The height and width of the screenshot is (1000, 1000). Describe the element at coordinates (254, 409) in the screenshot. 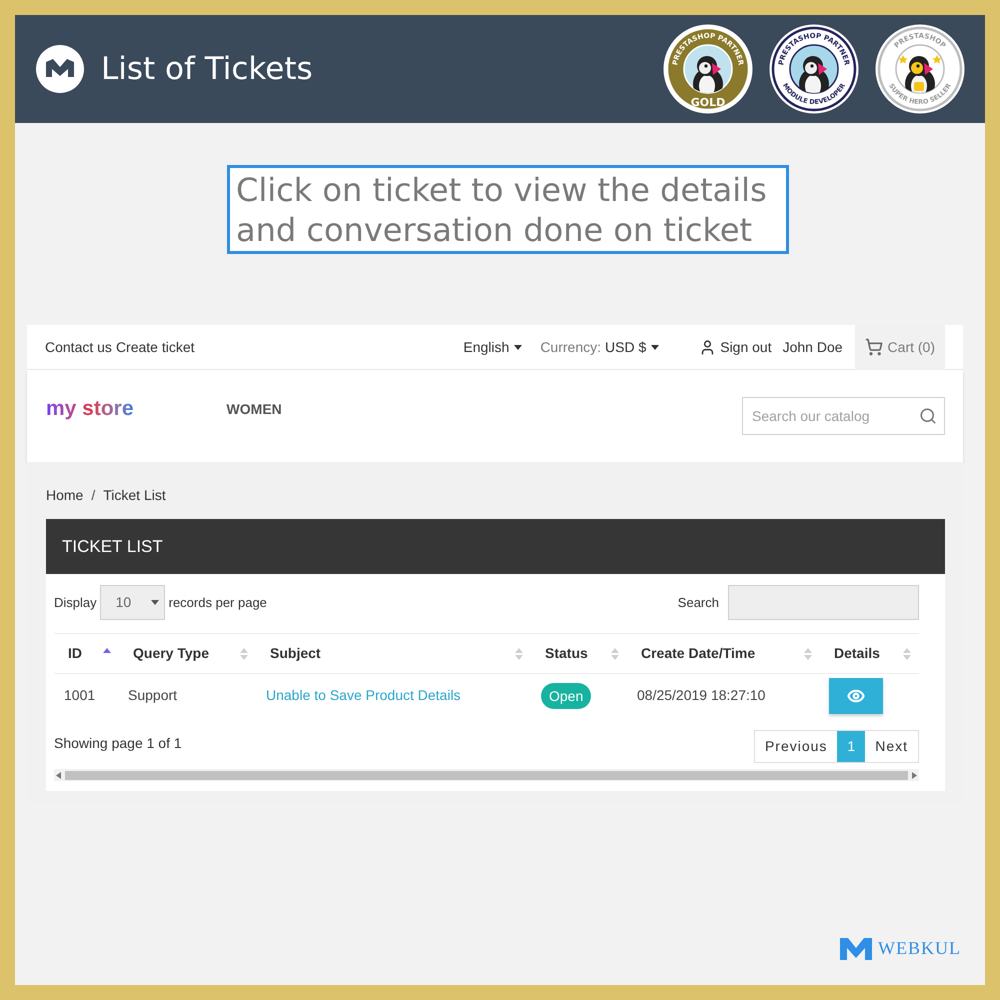

I see `menu-item: WOMEN` at that location.